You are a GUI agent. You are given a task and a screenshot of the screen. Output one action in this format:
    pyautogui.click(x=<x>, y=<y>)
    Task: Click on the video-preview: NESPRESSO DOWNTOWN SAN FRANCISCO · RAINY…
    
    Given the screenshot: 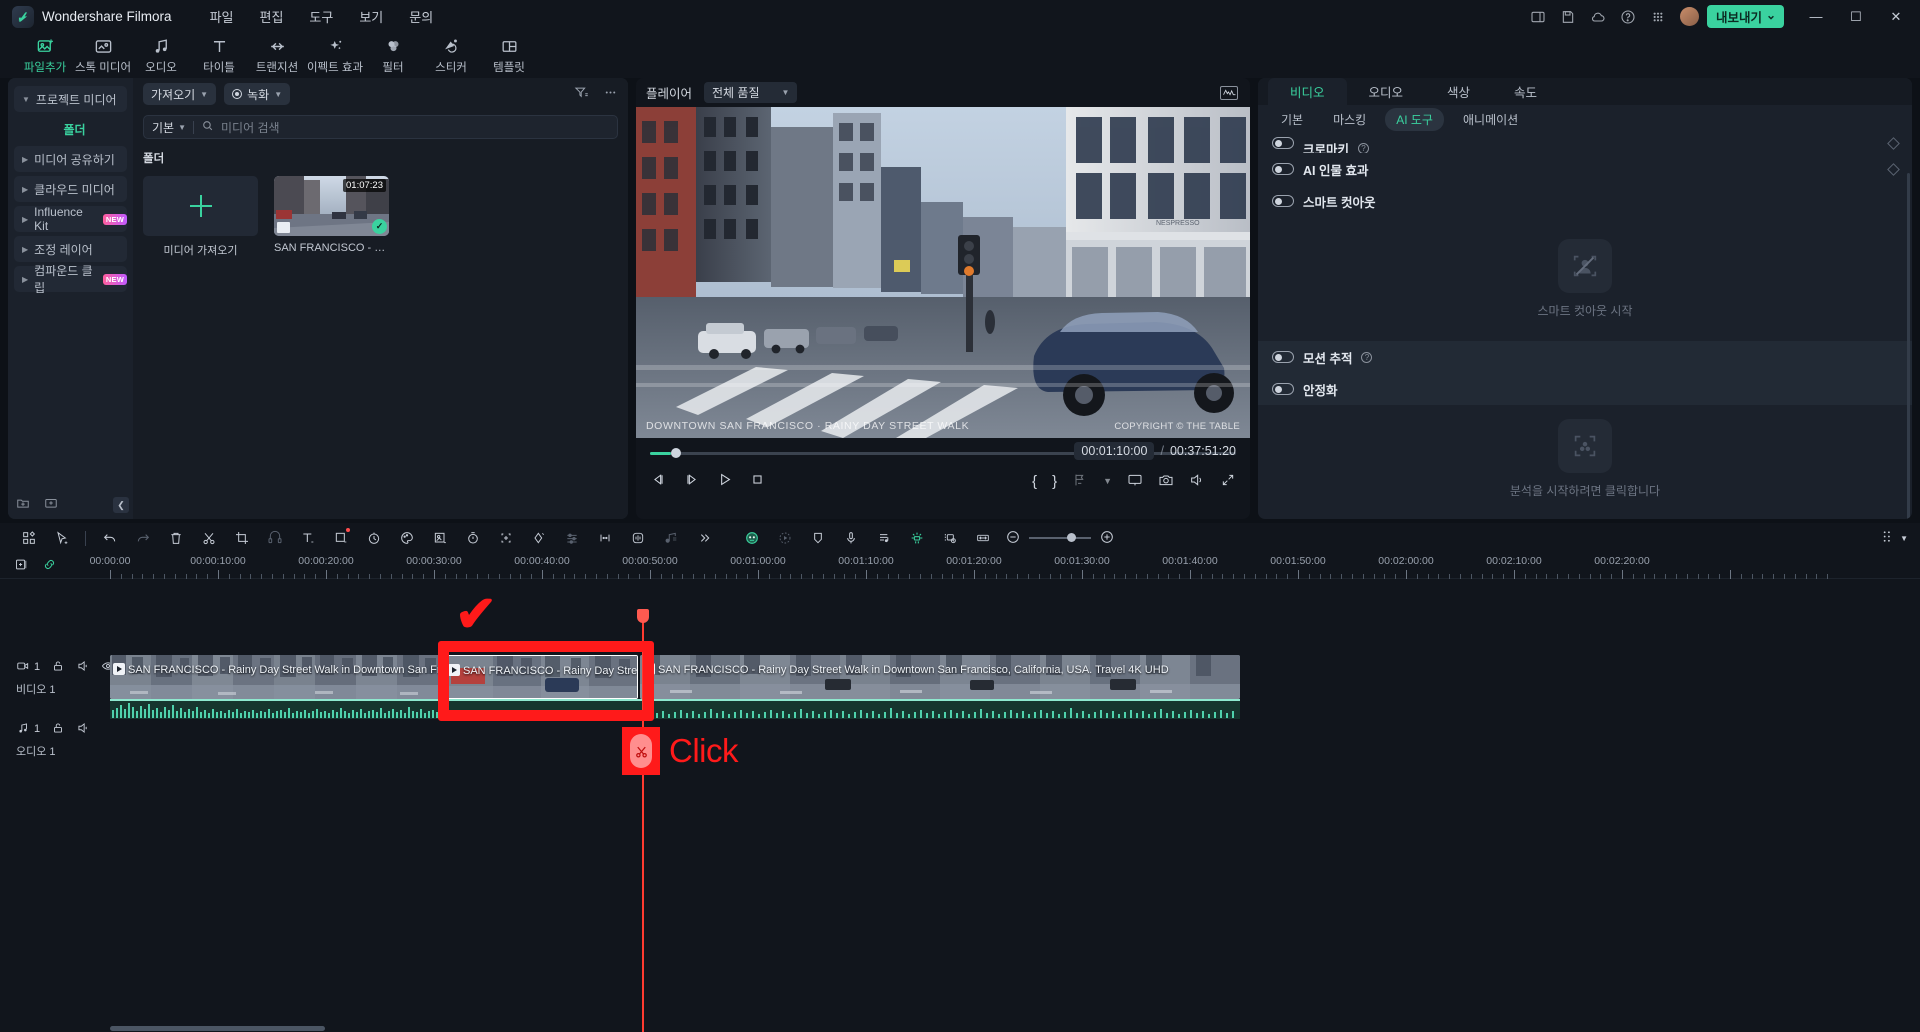 What is the action you would take?
    pyautogui.click(x=943, y=272)
    